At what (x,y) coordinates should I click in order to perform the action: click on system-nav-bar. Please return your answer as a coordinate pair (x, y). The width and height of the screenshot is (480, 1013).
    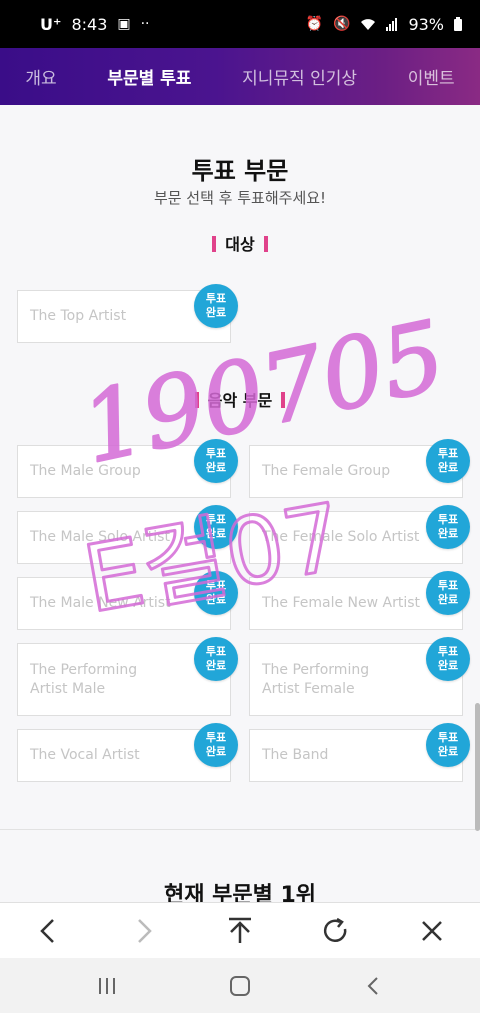
    Looking at the image, I should click on (240, 985).